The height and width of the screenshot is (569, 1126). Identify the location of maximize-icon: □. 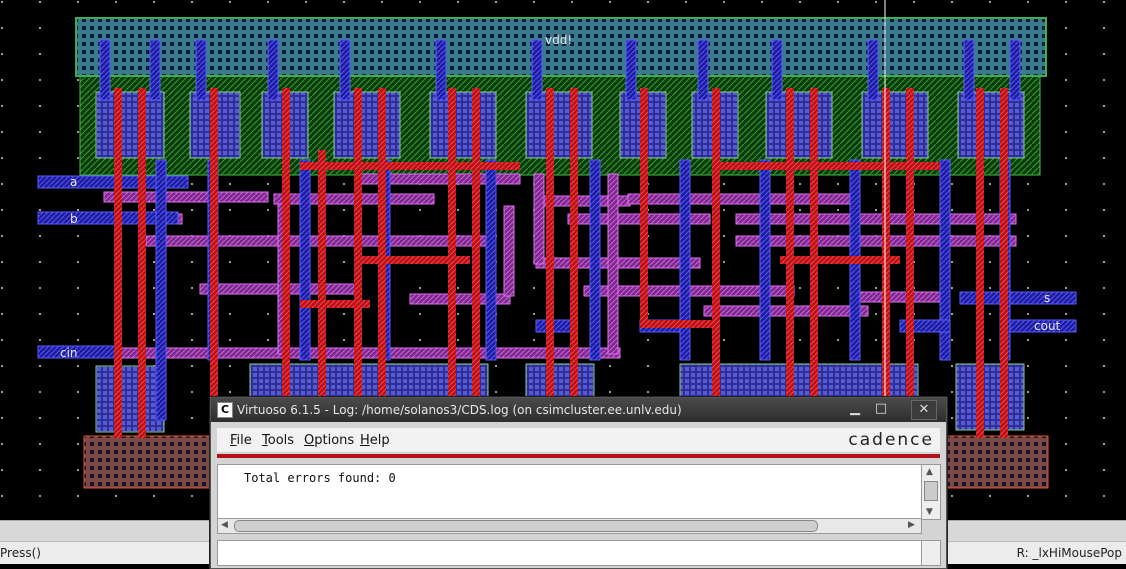
(881, 408).